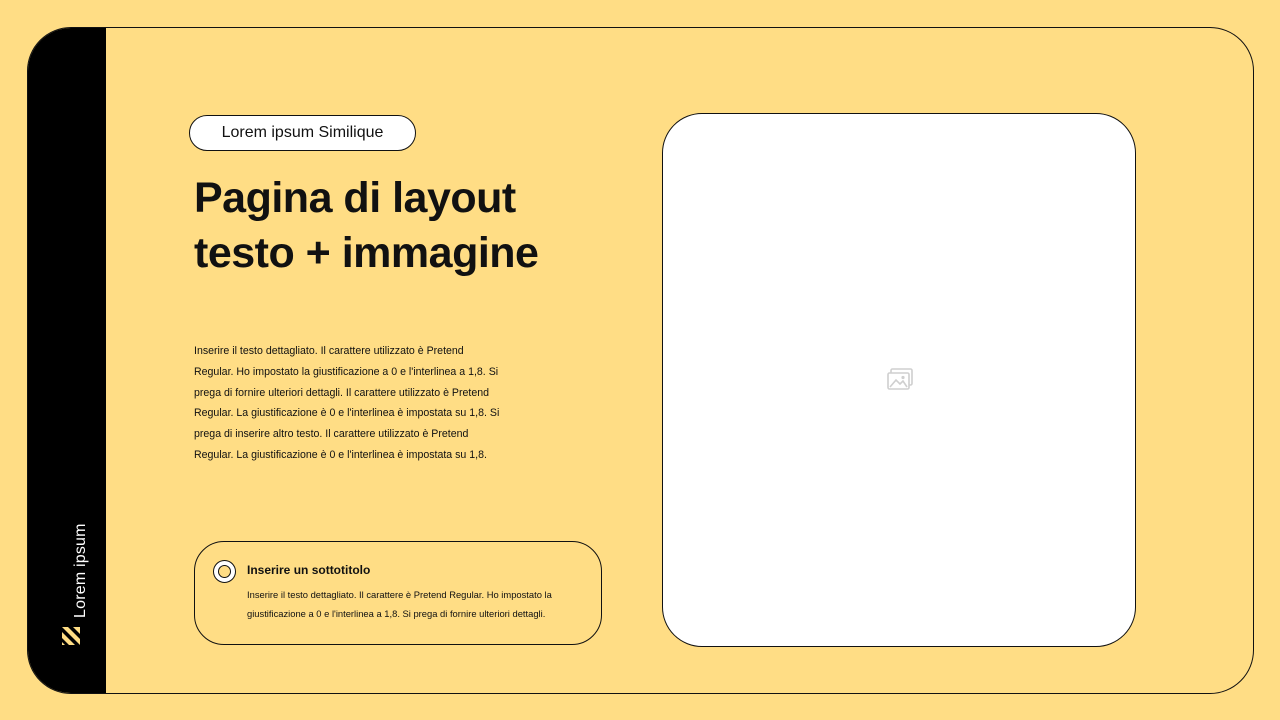  I want to click on title-line-1: Pagina di layout, so click(355, 198).